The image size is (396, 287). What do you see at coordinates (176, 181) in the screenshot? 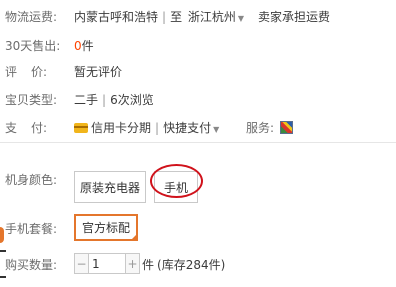
I see `highlight-circle` at bounding box center [176, 181].